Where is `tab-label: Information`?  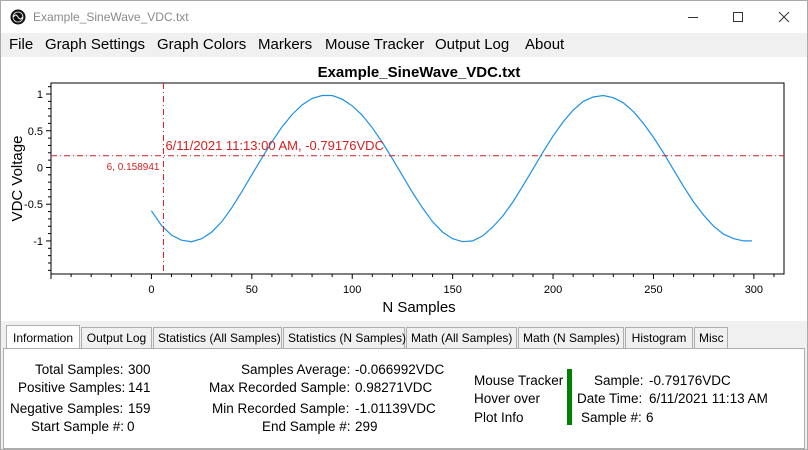 tab-label: Information is located at coordinates (43, 338).